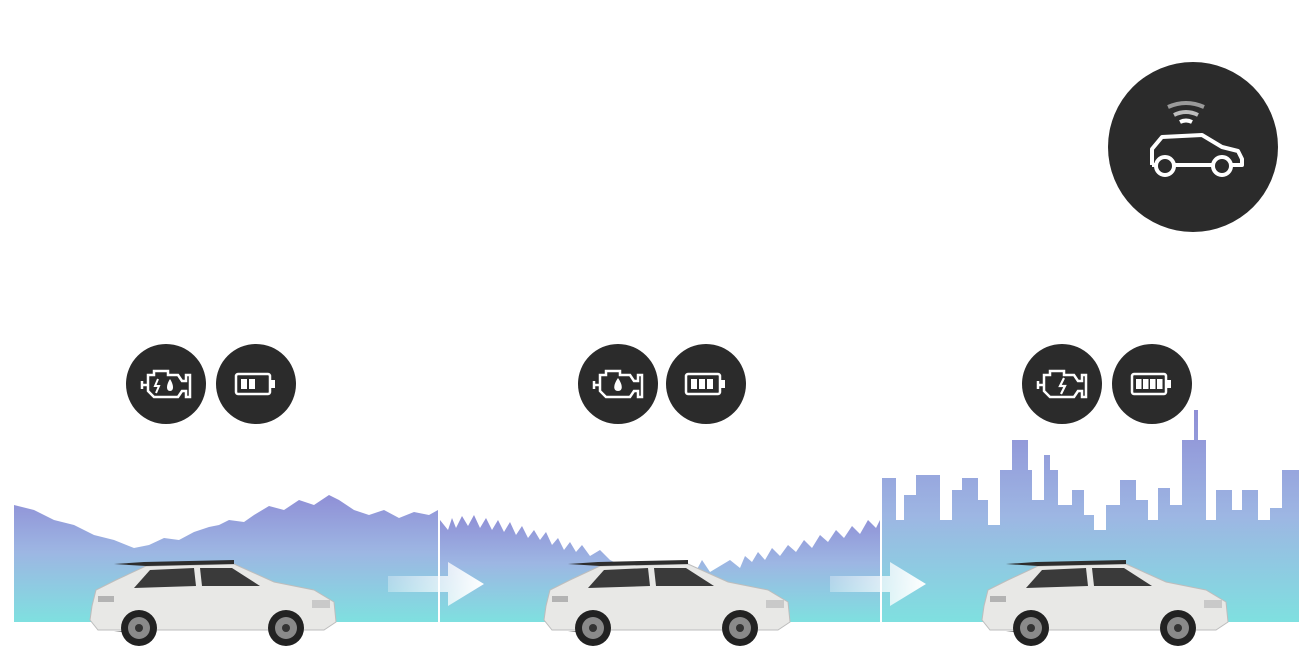  Describe the element at coordinates (1152, 384) in the screenshot. I see `battery-full-icon` at that location.